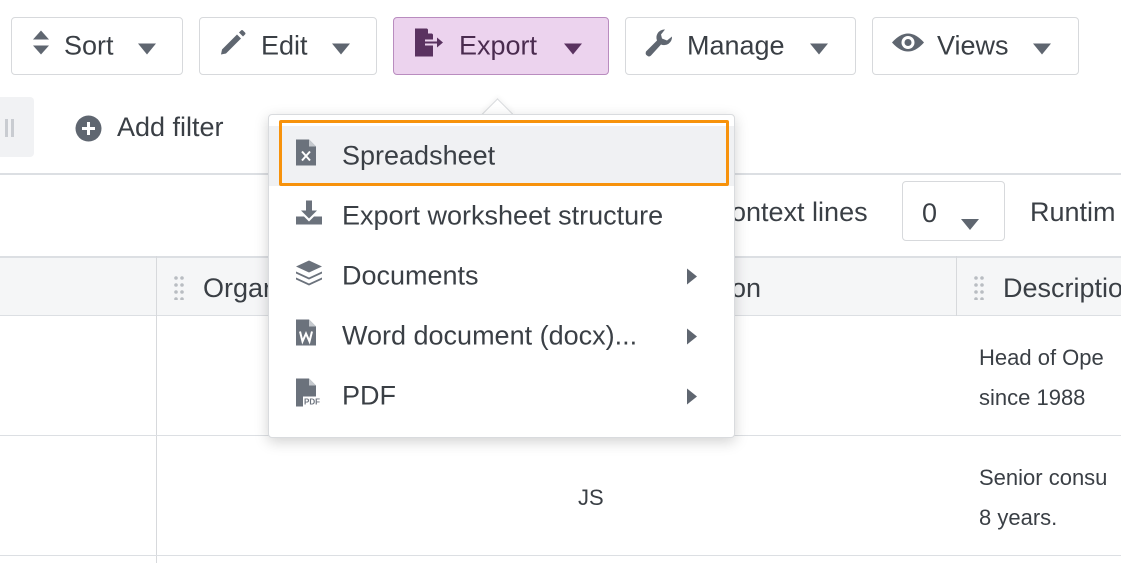 The height and width of the screenshot is (563, 1121). What do you see at coordinates (659, 46) in the screenshot?
I see `wrench-icon` at bounding box center [659, 46].